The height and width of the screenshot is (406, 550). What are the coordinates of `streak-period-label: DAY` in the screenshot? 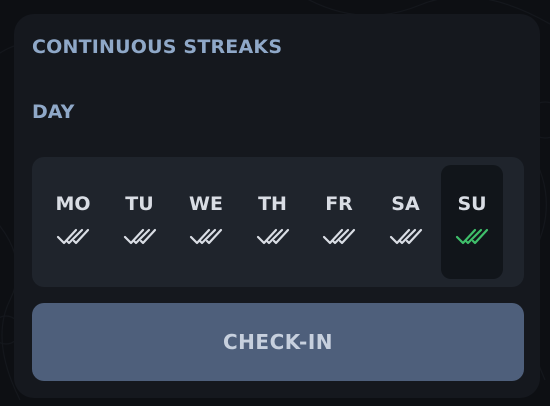 It's located at (53, 112).